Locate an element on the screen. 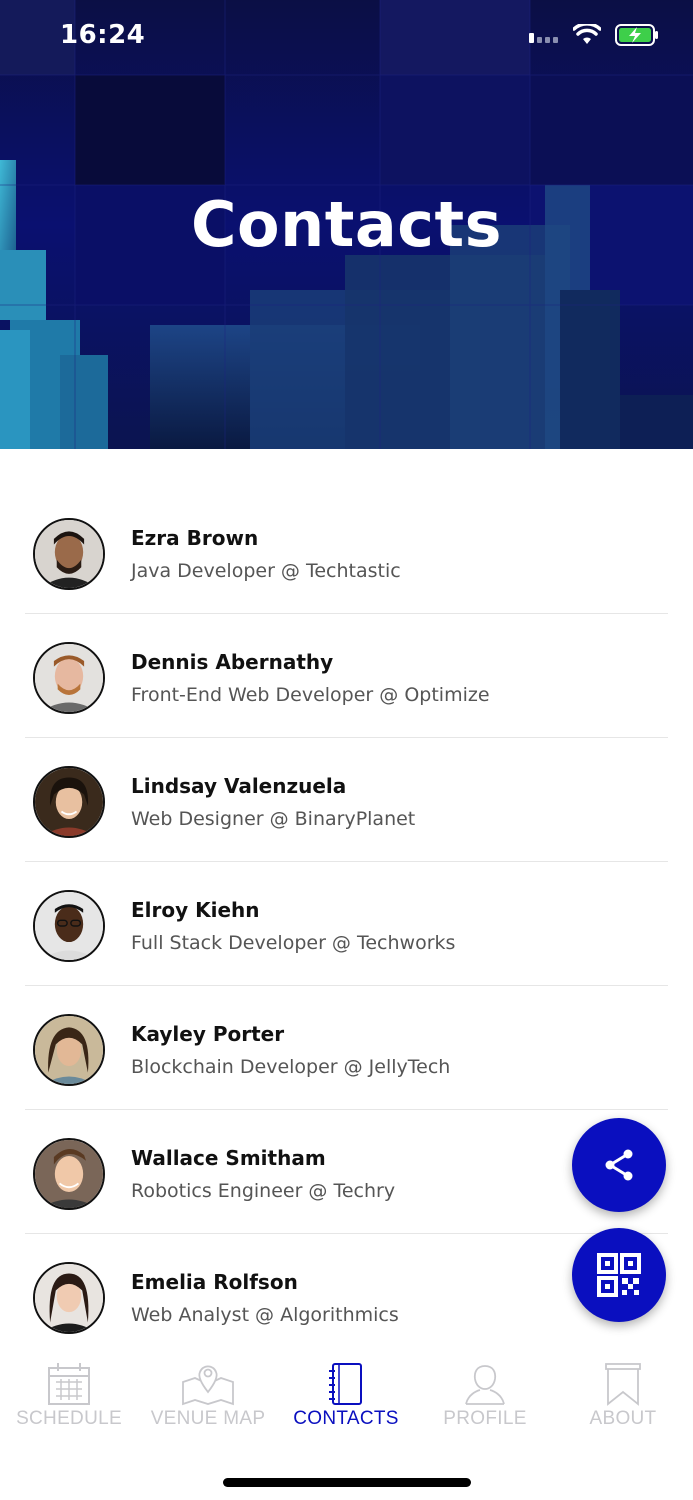  contact-role: Java Developer @ Techtastic is located at coordinates (266, 571).